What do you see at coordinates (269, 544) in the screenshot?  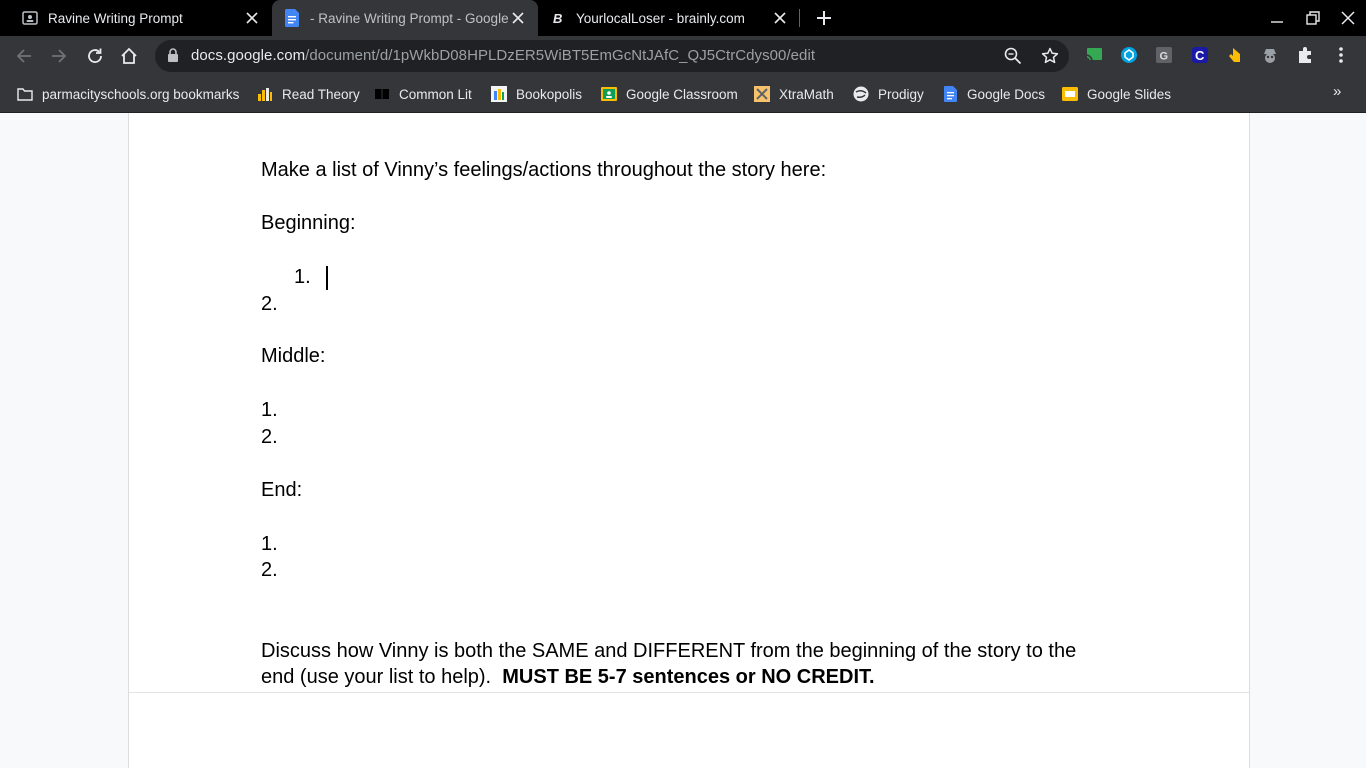 I see `end-item-1: 1.` at bounding box center [269, 544].